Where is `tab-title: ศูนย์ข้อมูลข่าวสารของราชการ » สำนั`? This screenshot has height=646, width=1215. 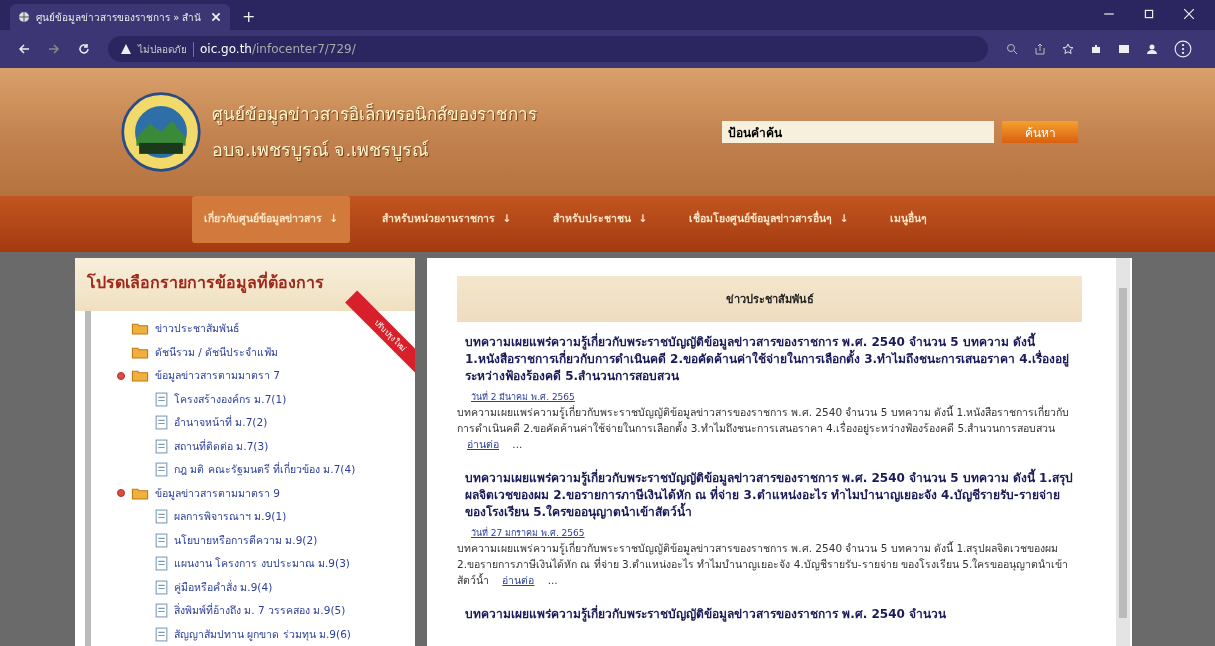 tab-title: ศูนย์ข้อมูลข่าวสารของราชการ » สำนั is located at coordinates (119, 17).